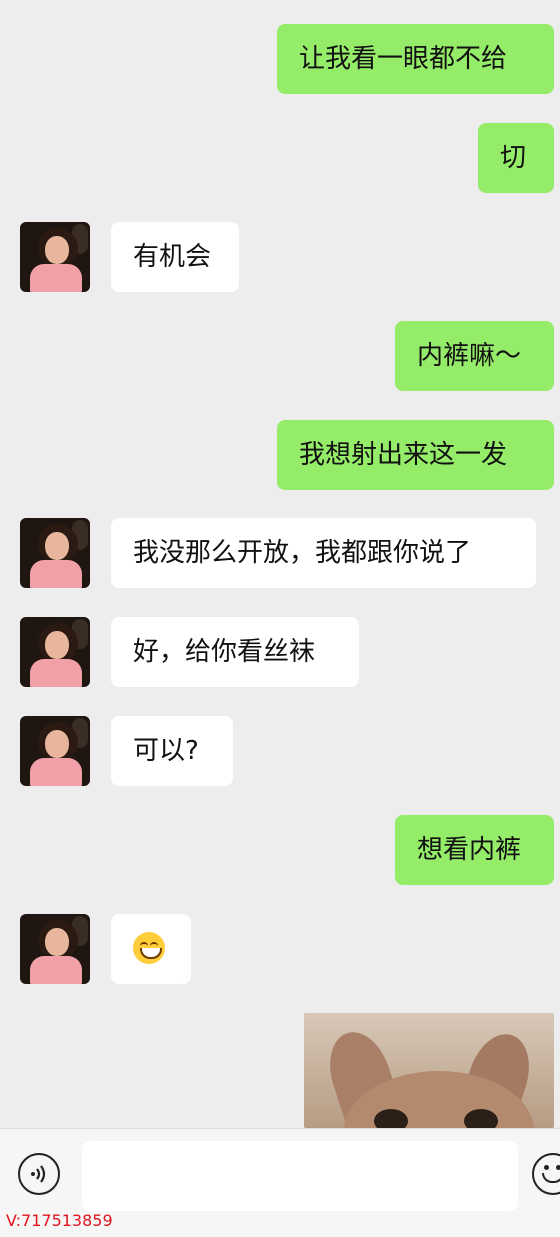  What do you see at coordinates (469, 356) in the screenshot?
I see `message-text: 内裤嘛～` at bounding box center [469, 356].